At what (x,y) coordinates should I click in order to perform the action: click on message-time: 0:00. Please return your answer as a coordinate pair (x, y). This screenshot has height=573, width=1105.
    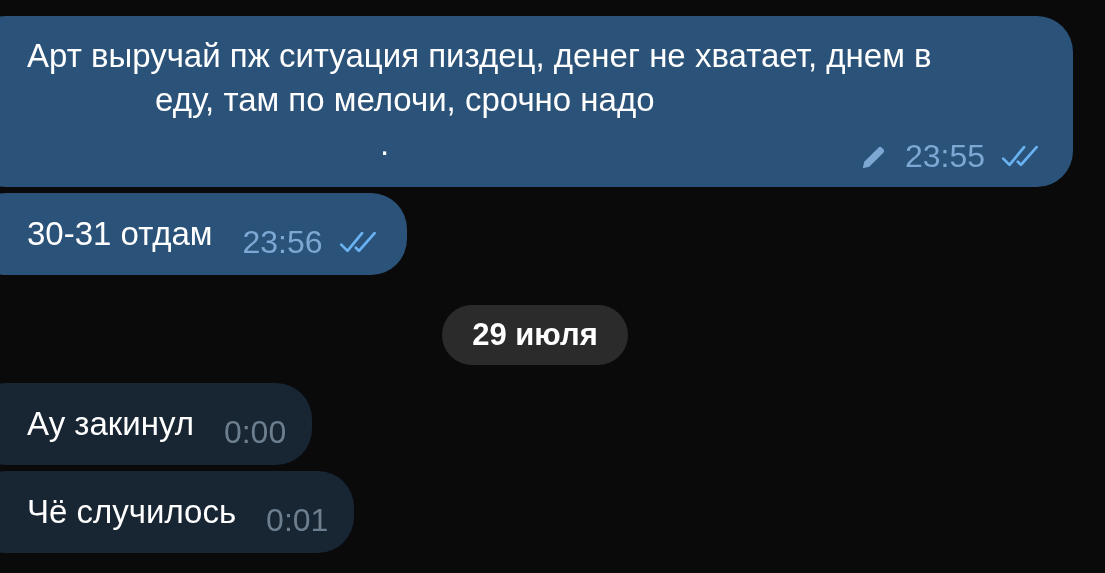
    Looking at the image, I should click on (255, 432).